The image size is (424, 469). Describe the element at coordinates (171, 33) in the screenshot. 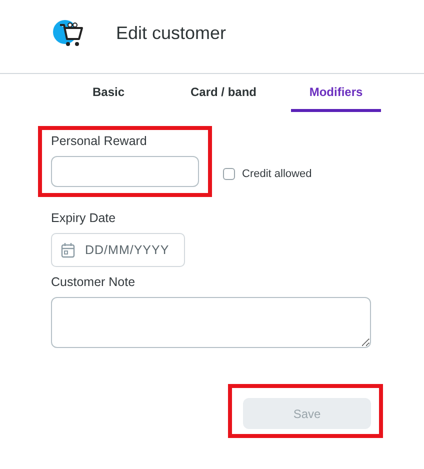

I see `page-title: Edit customer` at that location.